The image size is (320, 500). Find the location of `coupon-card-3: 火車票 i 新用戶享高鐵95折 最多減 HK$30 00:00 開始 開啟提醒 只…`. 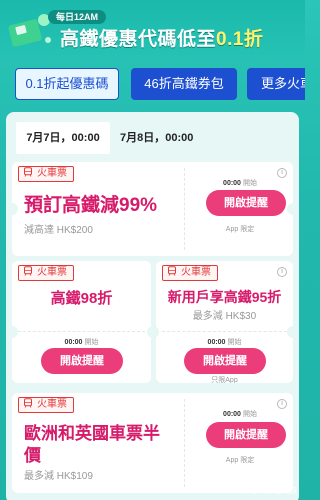

coupon-card-3: 火車票 i 新用戶享高鐵95折 最多減 HK$30 00:00 開始 開啟提醒 只… is located at coordinates (224, 322).